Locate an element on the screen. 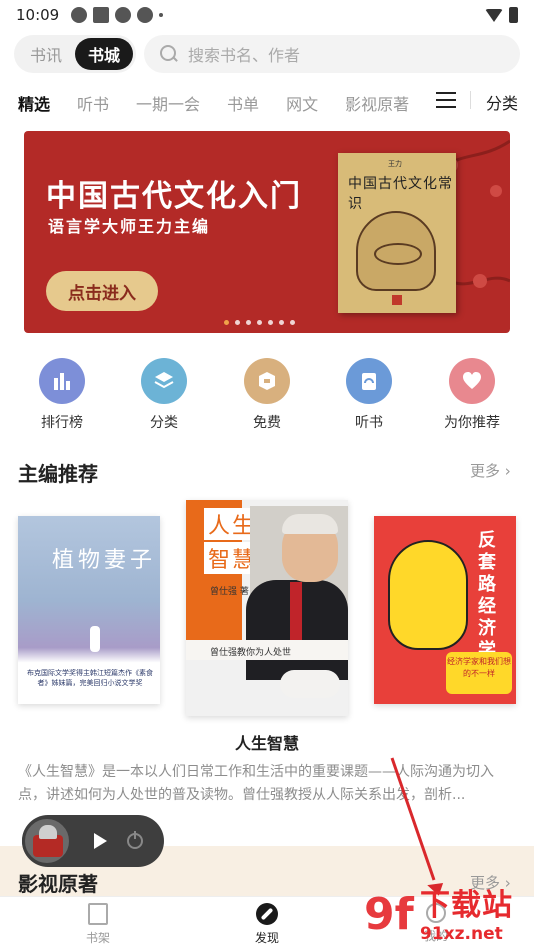 Image resolution: width=534 pixels, height=950 pixels. more-notifications-icon is located at coordinates (161, 15).